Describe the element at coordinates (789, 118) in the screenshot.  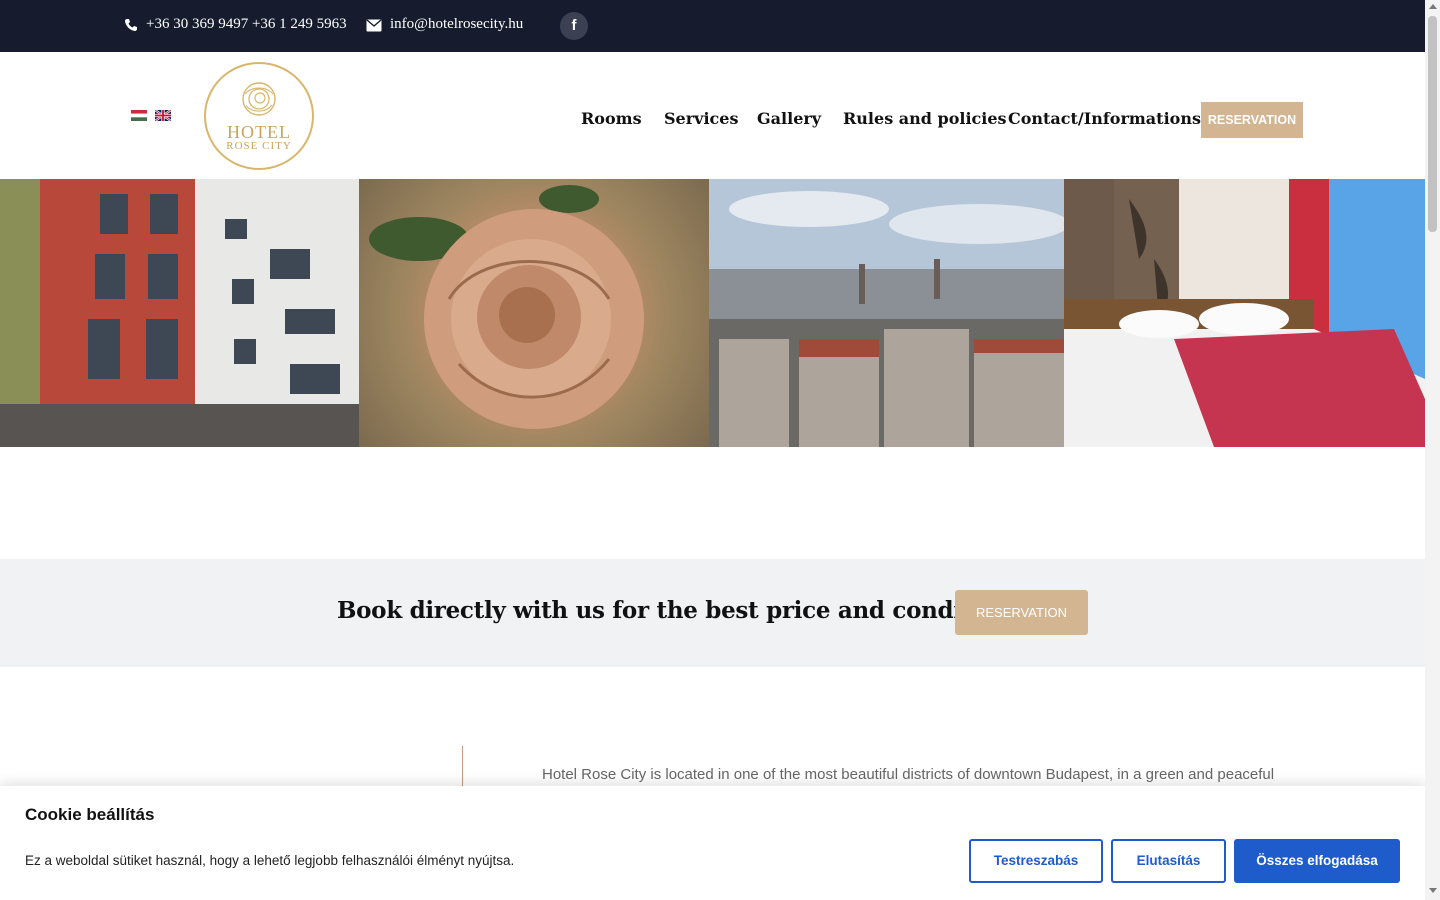
I see `nav-gallery: Gallery` at that location.